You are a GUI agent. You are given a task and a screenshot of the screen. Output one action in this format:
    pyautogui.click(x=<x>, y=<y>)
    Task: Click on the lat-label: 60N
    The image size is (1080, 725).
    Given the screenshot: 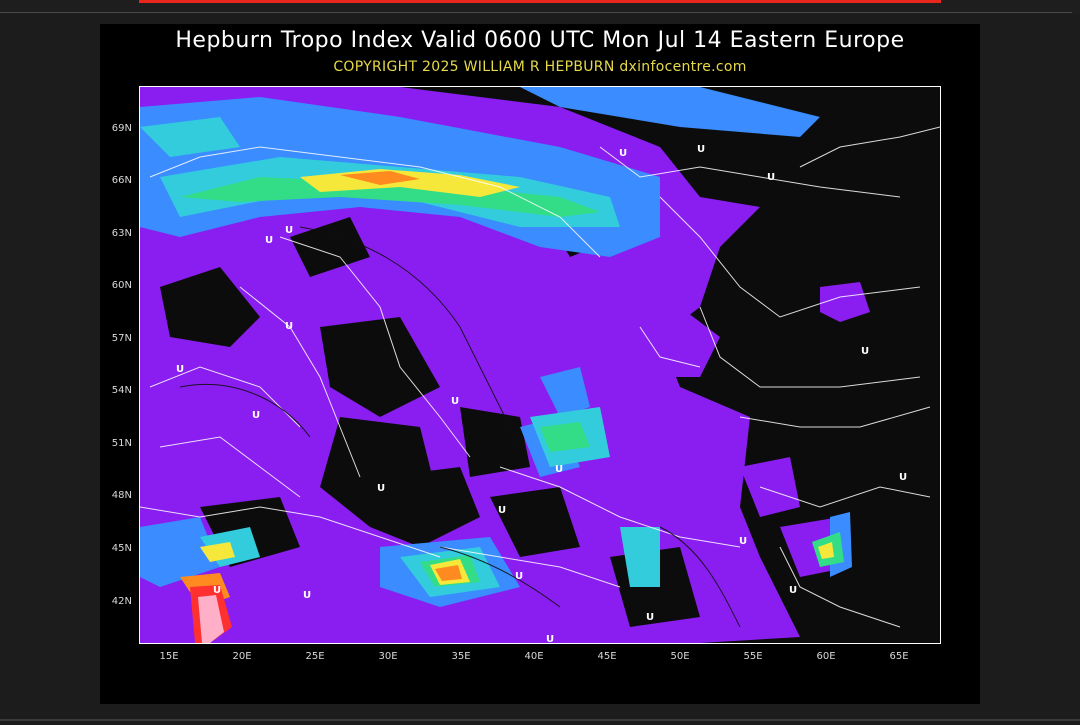 What is the action you would take?
    pyautogui.click(x=121, y=285)
    